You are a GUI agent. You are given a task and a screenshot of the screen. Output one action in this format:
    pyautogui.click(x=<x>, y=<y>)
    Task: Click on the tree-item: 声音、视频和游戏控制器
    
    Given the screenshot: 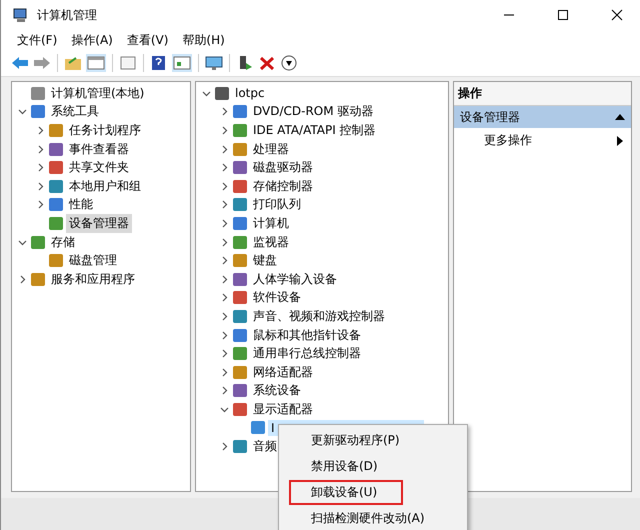 What is the action you would take?
    pyautogui.click(x=319, y=316)
    